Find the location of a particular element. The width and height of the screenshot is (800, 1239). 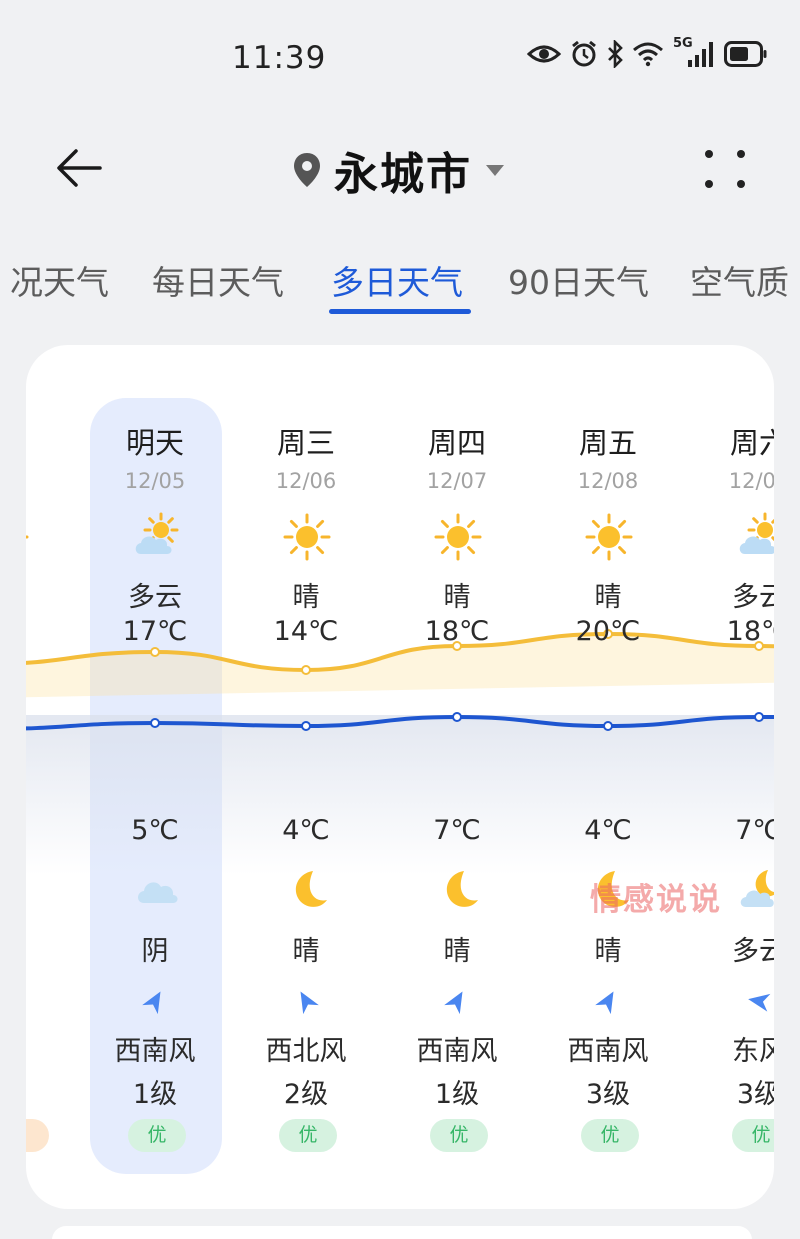

app-header: 永城市 is located at coordinates (400, 168).